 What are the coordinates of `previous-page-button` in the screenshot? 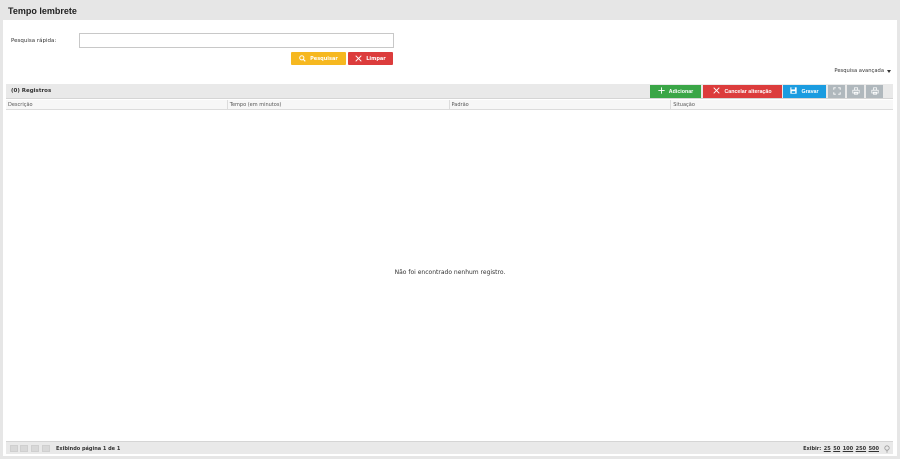 It's located at (24, 448).